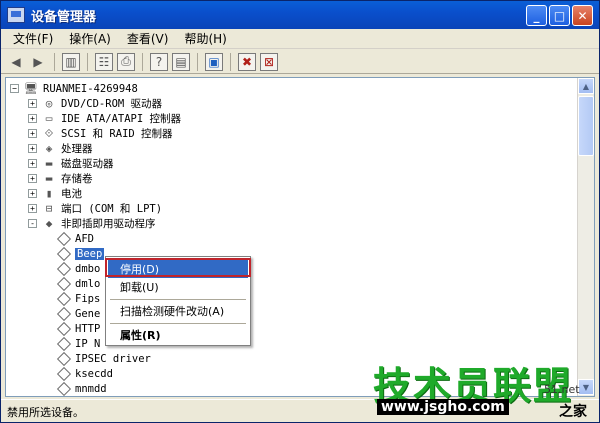 The height and width of the screenshot is (423, 600). I want to click on tree-root: − 🖥 RUANMEI-4269948, so click(74, 88).